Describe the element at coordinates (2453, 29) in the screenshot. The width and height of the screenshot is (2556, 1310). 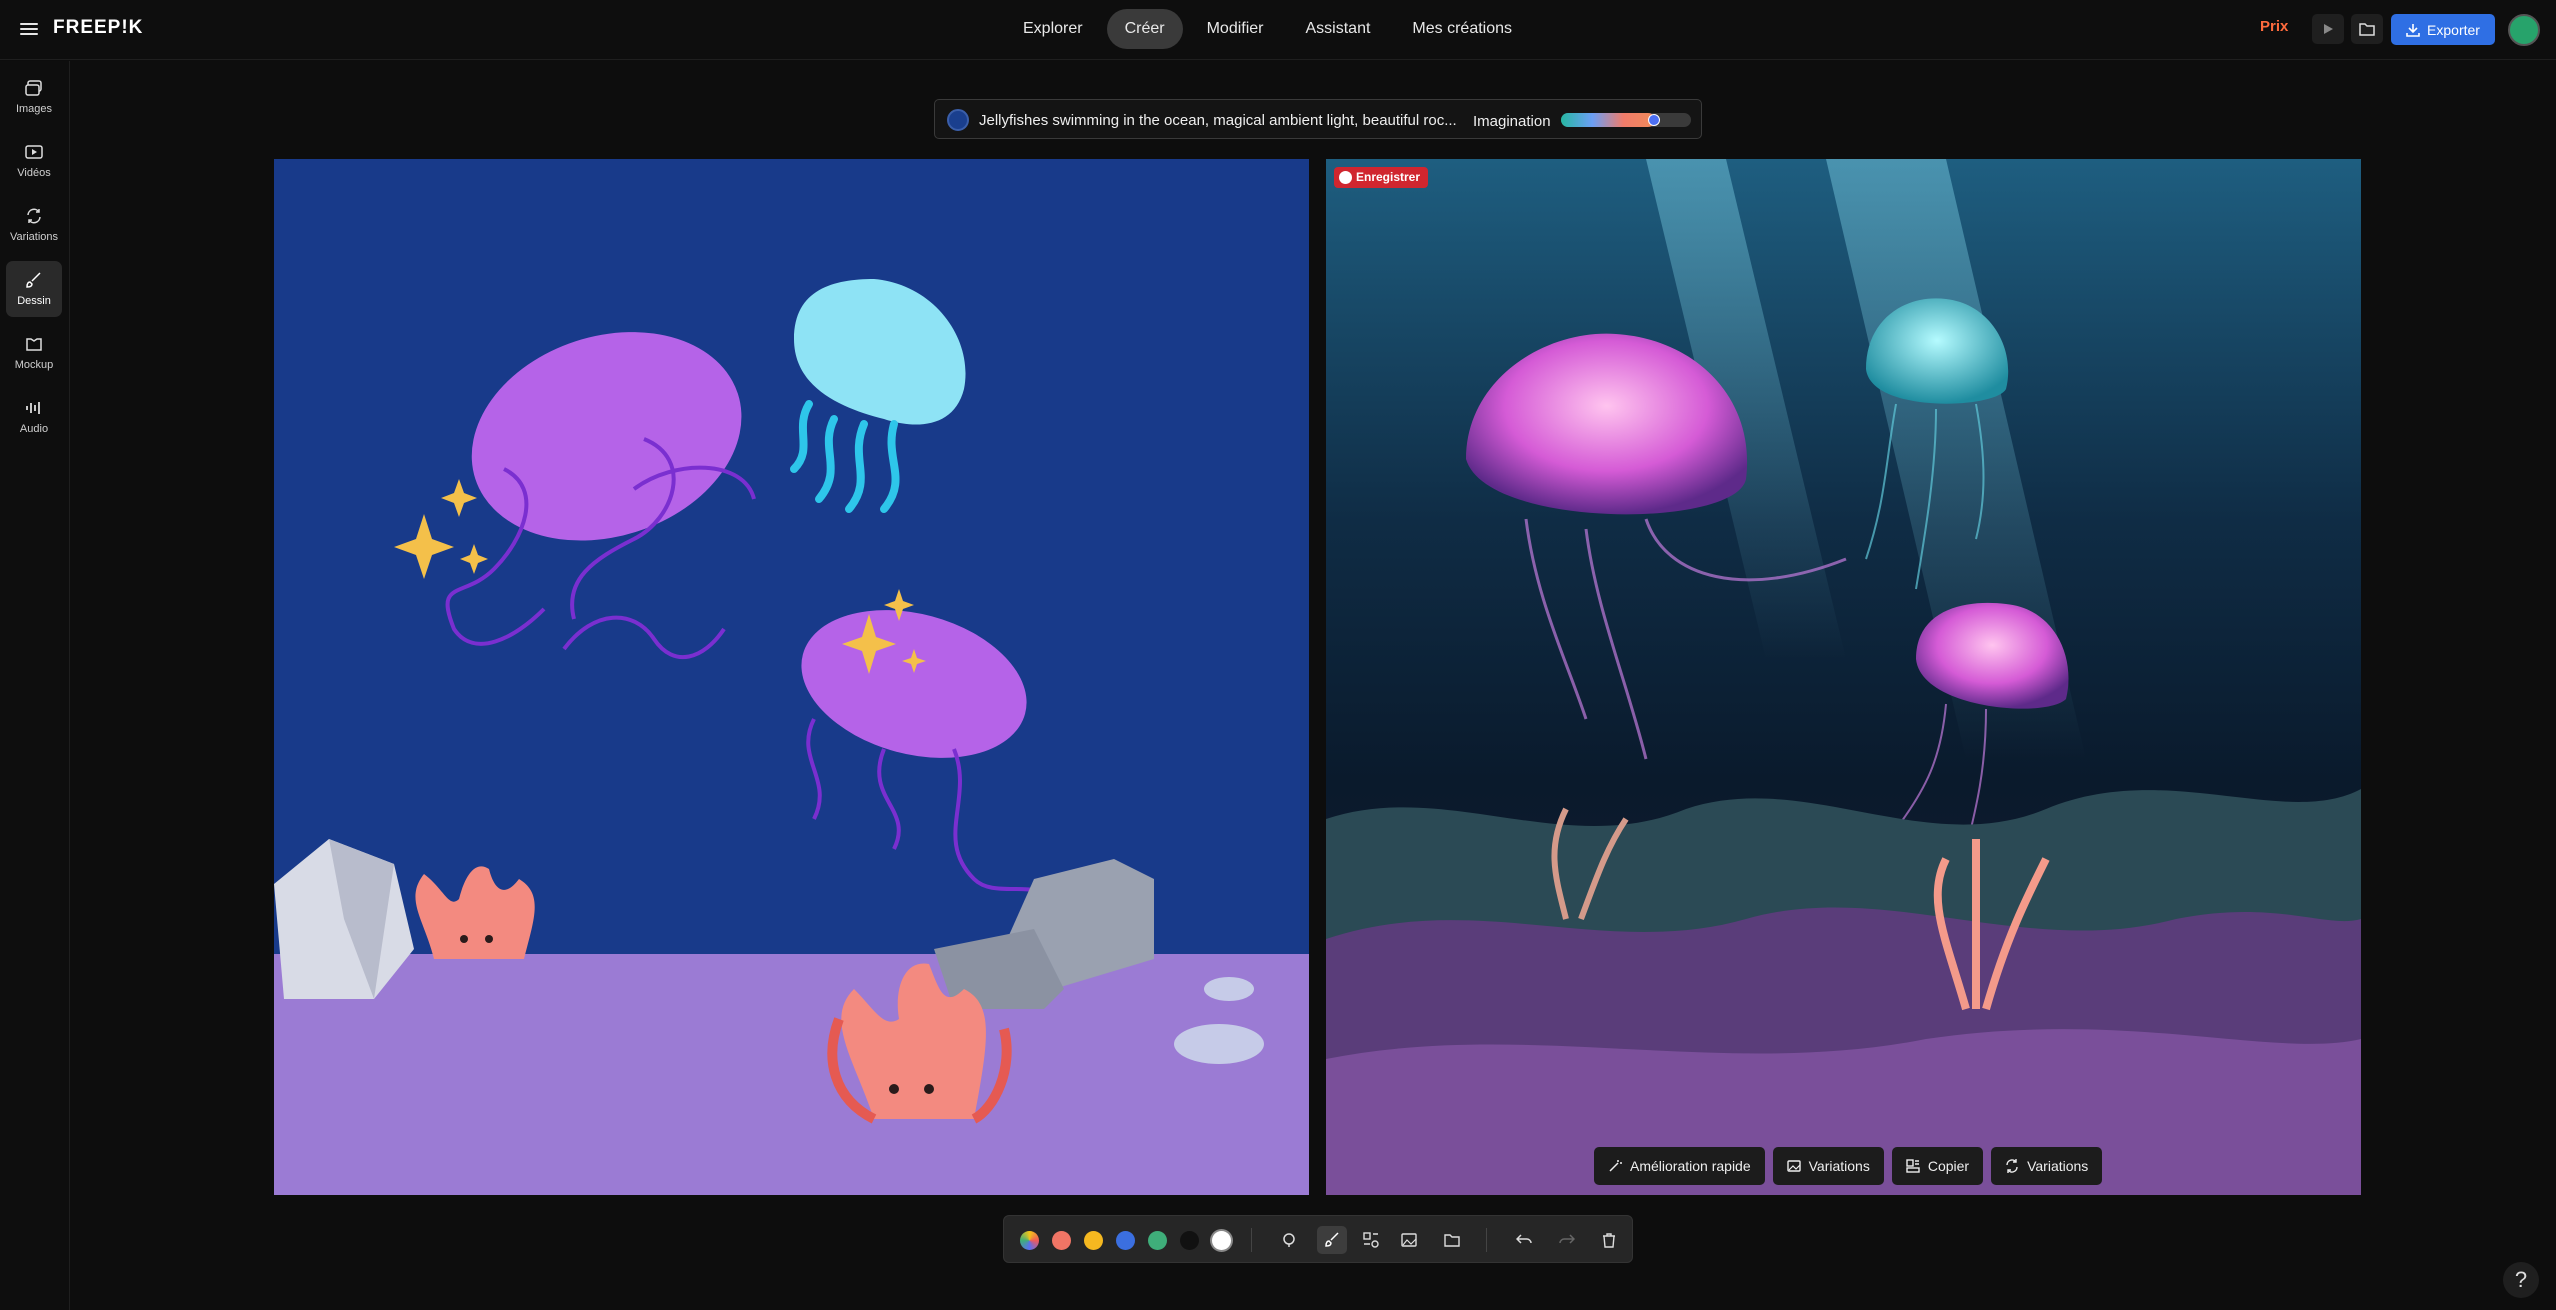
I see `export-label: Exporter` at that location.